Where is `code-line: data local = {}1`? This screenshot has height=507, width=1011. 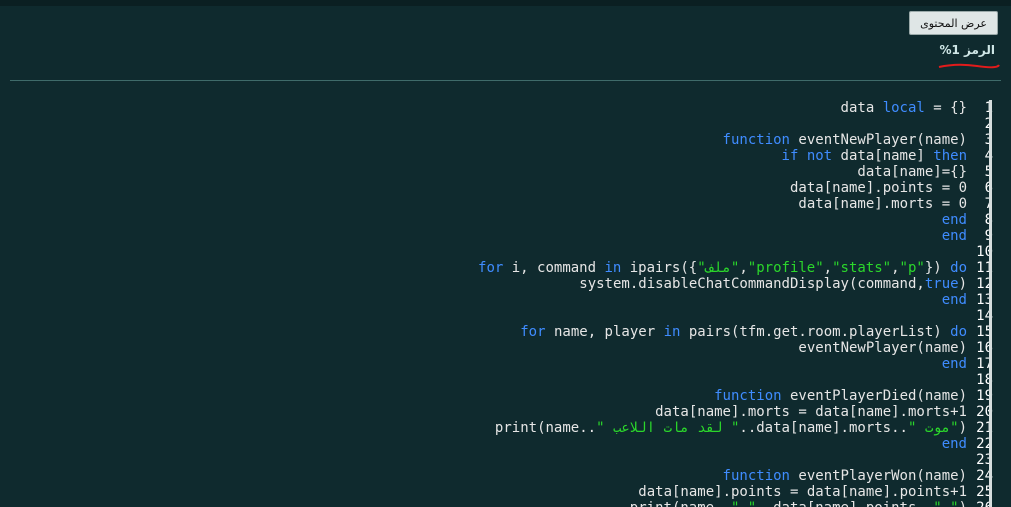 code-line: data local = {}1 is located at coordinates (502, 108).